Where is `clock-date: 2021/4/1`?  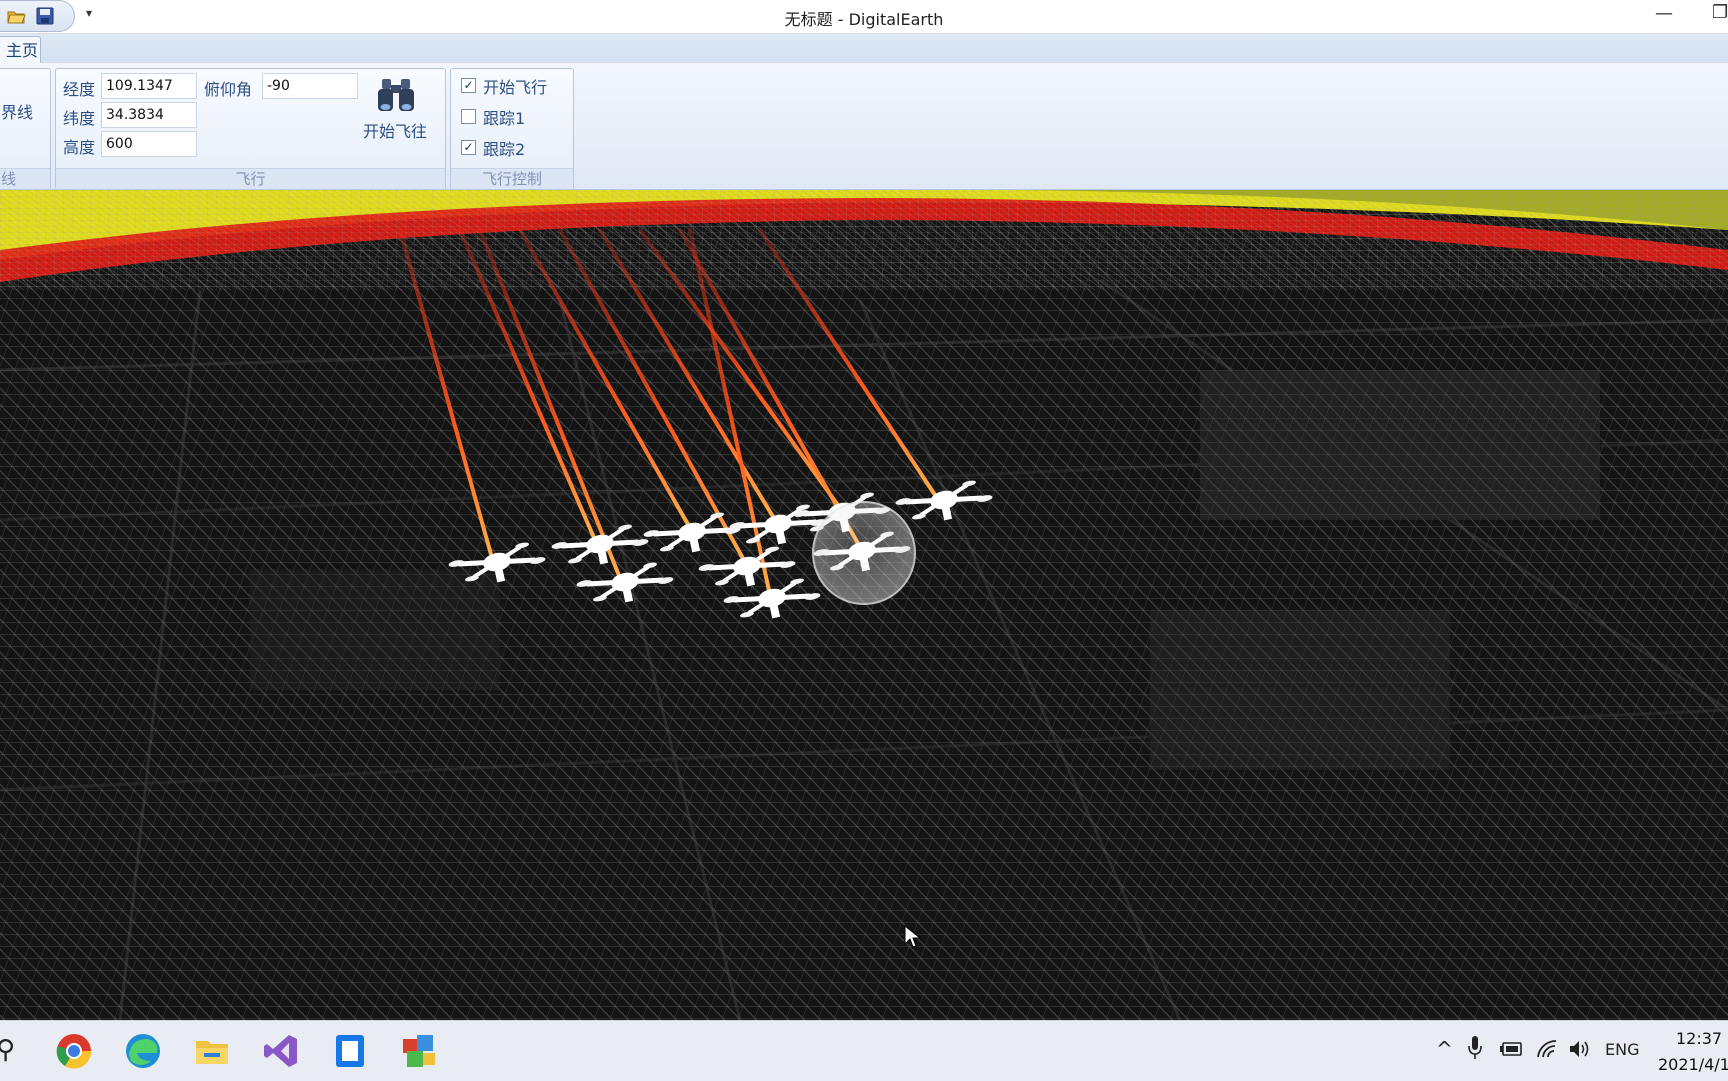 clock-date: 2021/4/1 is located at coordinates (1693, 1064).